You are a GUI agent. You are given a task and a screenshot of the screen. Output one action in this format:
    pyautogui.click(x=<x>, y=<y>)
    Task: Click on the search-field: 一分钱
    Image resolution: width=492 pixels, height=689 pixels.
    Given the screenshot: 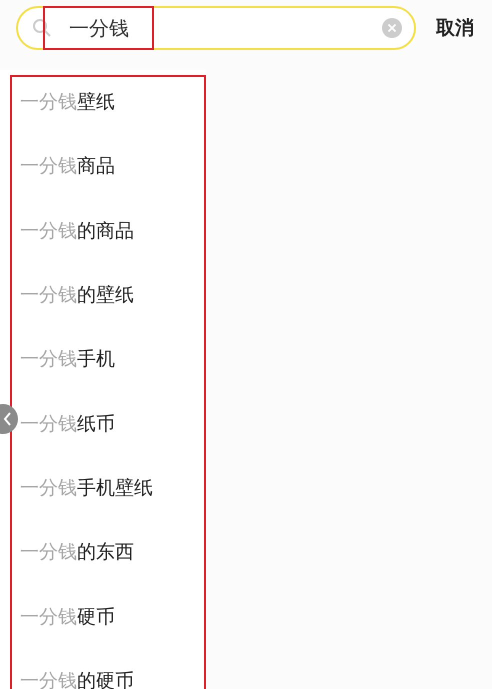 What is the action you would take?
    pyautogui.click(x=216, y=28)
    